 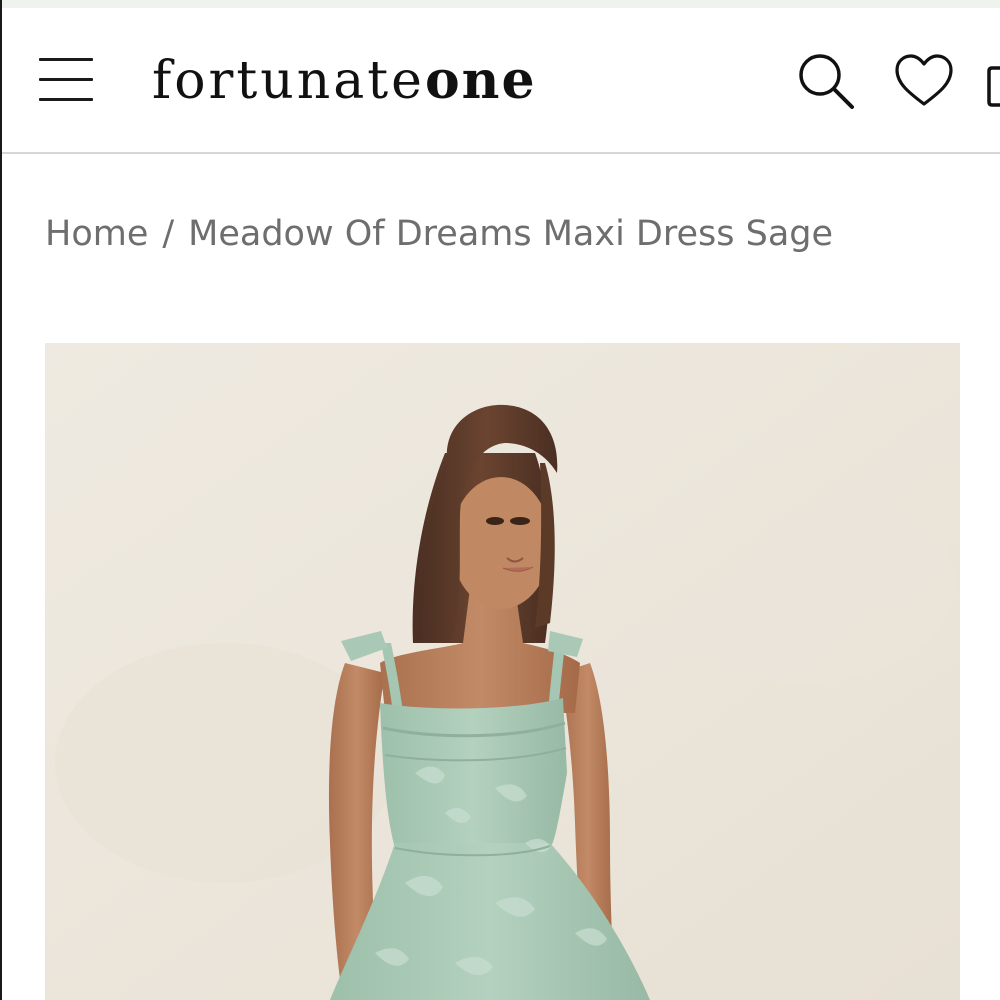 I want to click on heart-icon, so click(x=924, y=80).